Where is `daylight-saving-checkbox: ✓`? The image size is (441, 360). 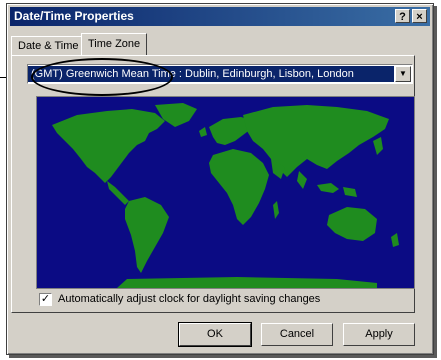
daylight-saving-checkbox: ✓ is located at coordinates (45, 299).